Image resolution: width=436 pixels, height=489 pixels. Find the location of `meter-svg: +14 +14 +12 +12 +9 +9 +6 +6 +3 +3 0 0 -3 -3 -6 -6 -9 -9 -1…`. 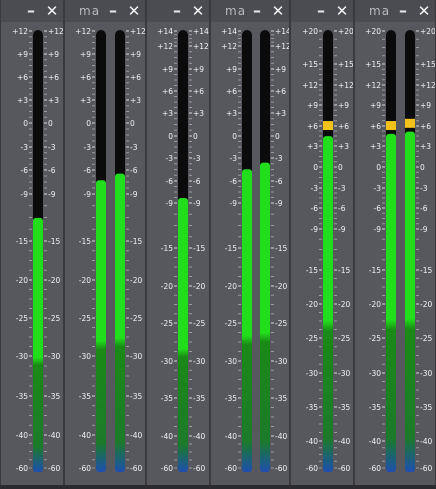

meter-svg: +14 +14 +12 +12 +9 +9 +6 +6 +3 +3 0 0 -3 -3 -6 -6 -9 -9 -1… is located at coordinates (183, 250).